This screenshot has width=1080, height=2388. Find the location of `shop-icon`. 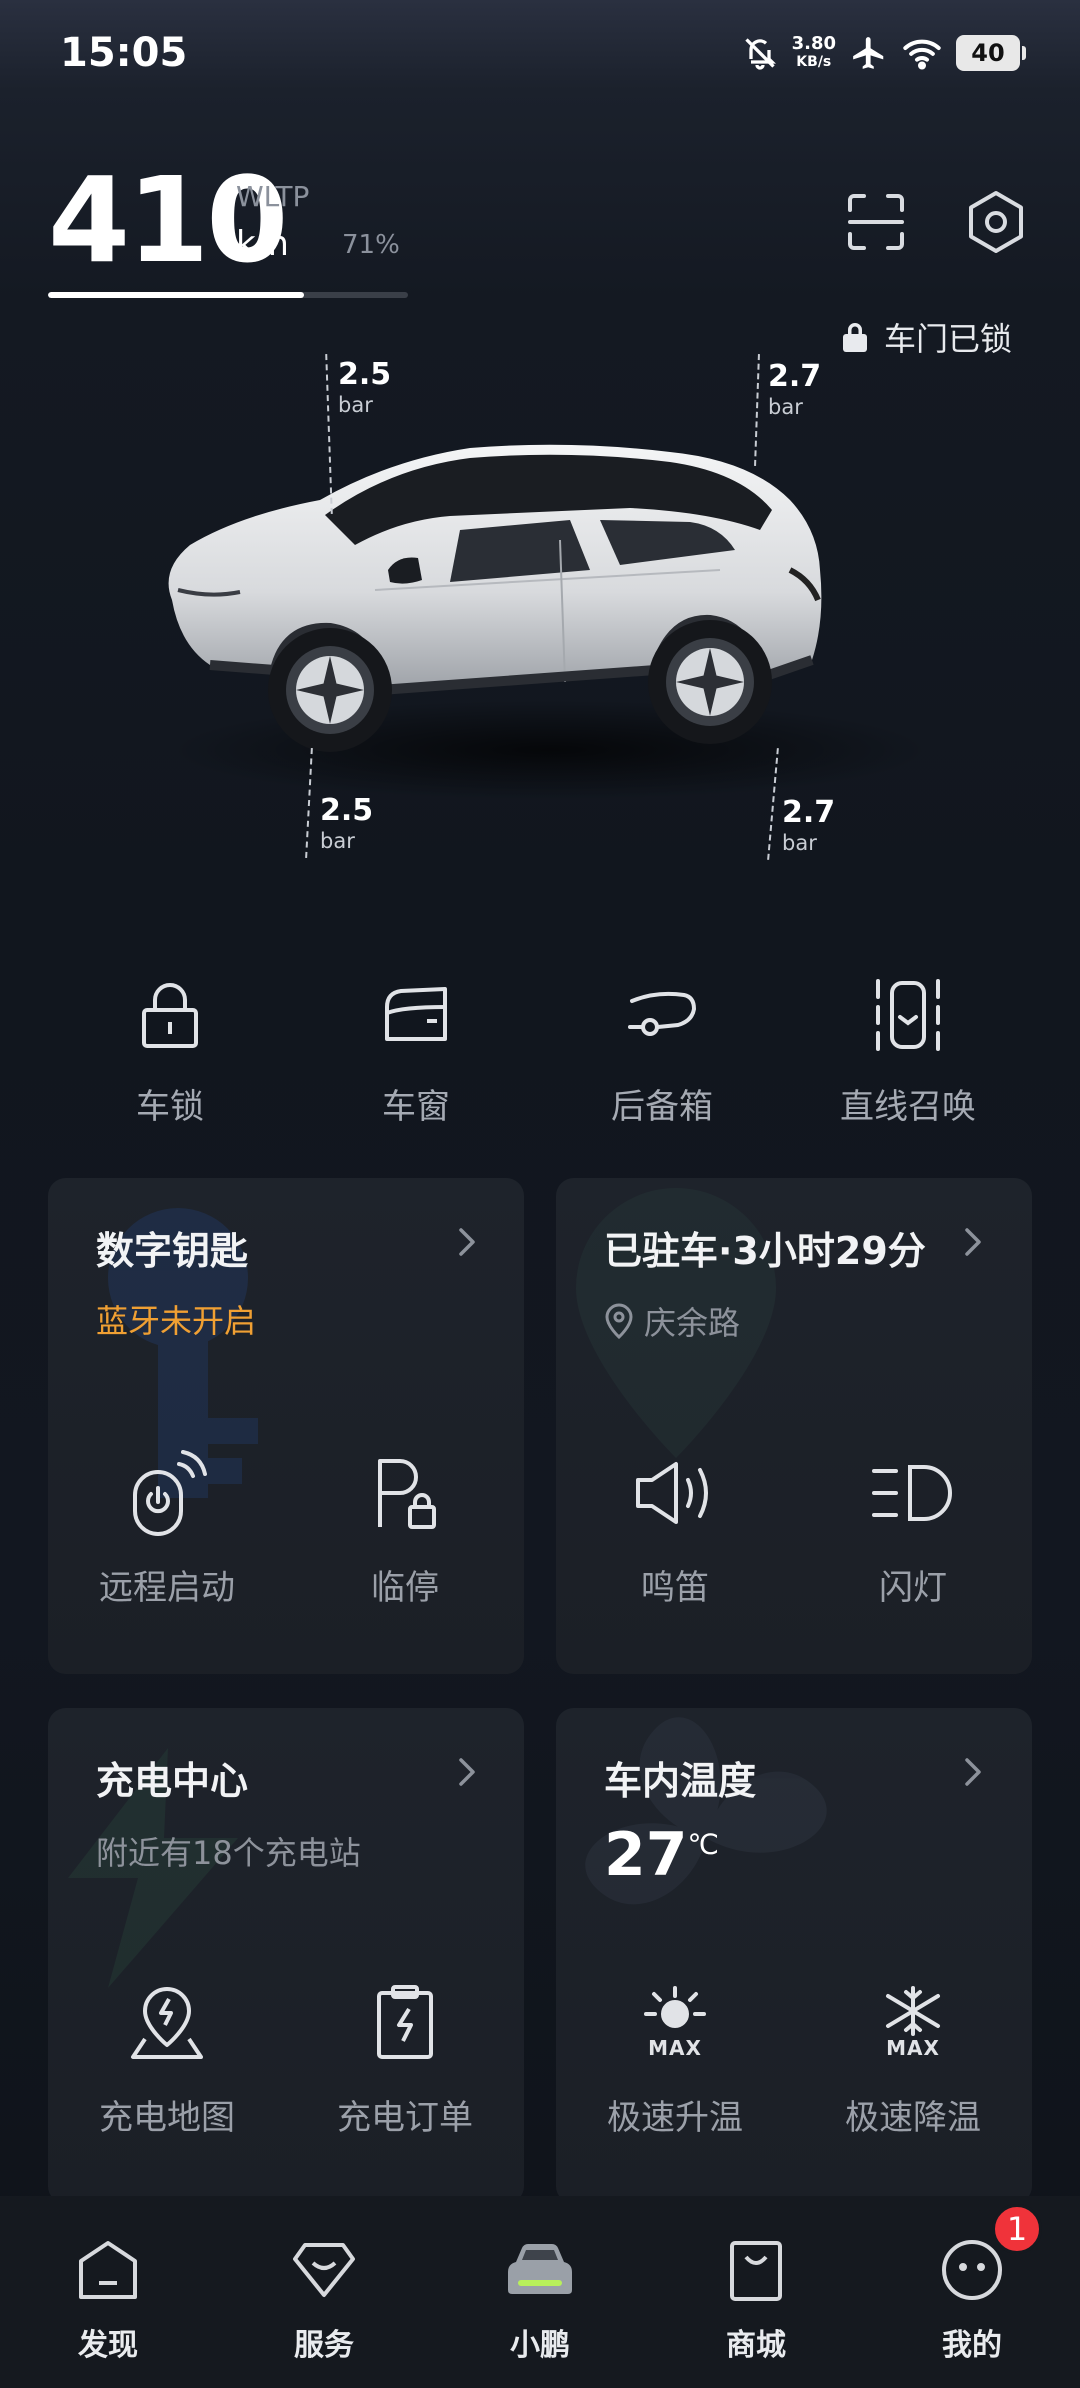

shop-icon is located at coordinates (756, 2271).